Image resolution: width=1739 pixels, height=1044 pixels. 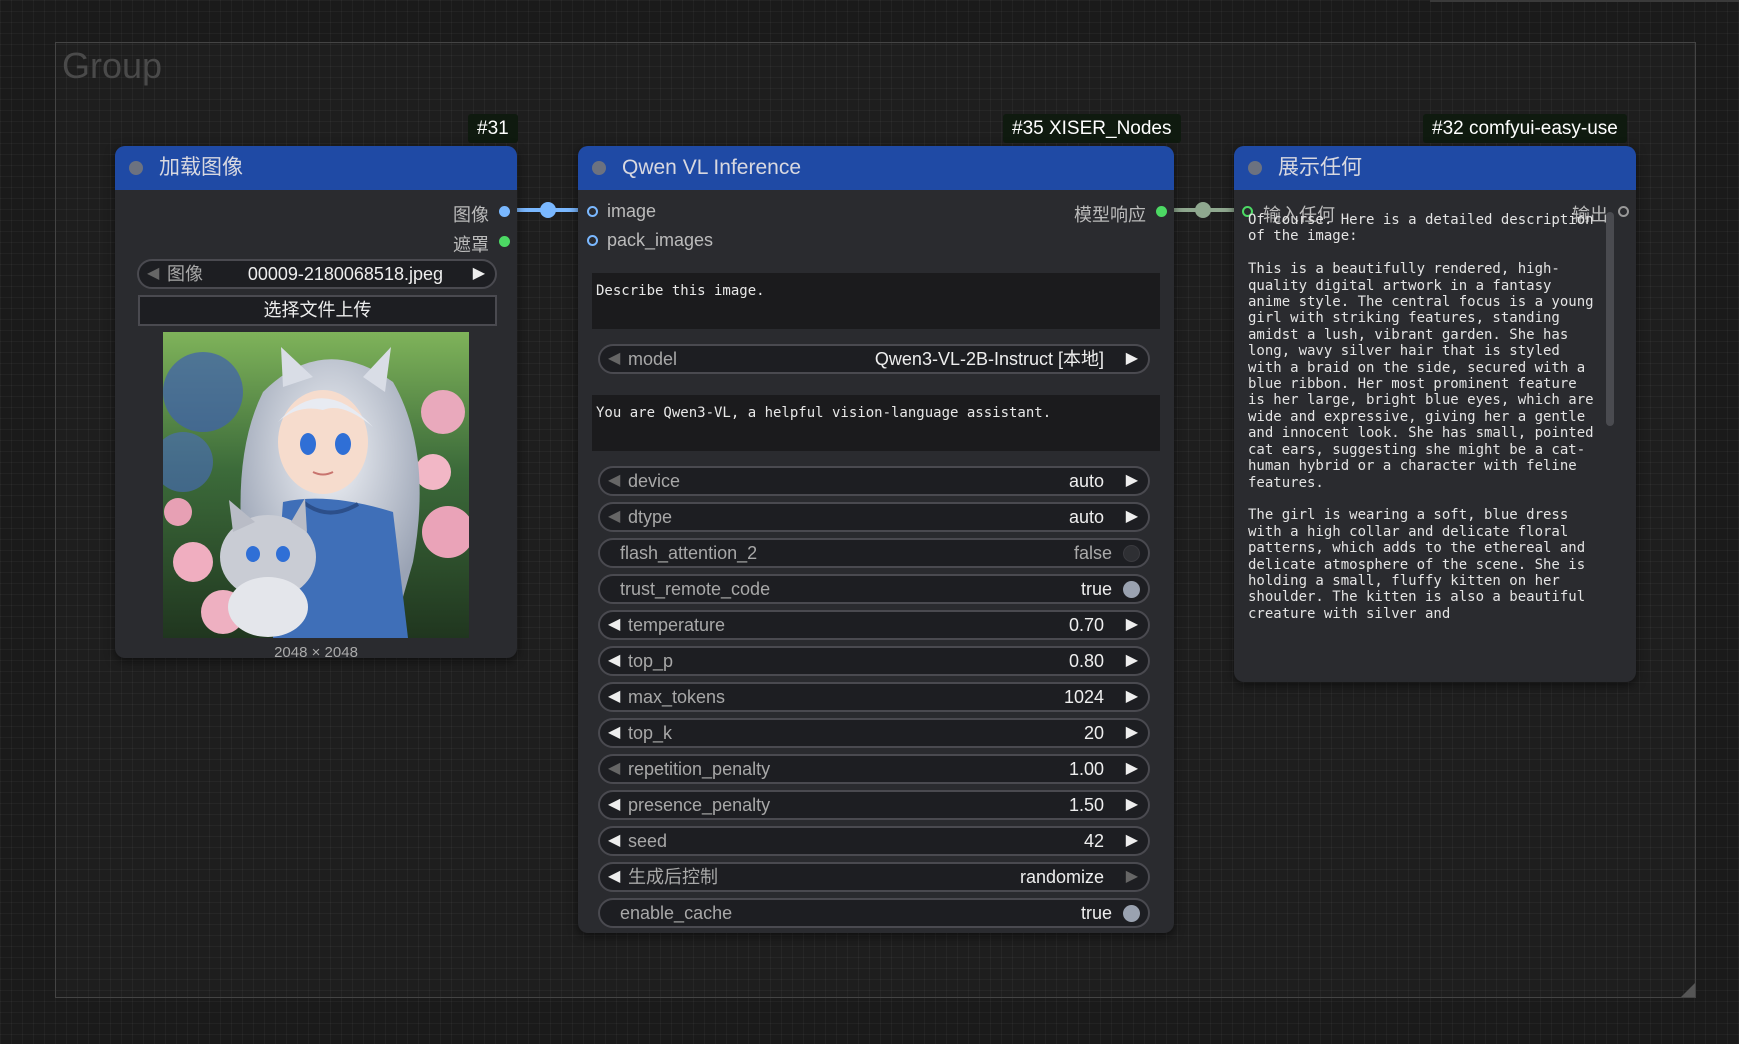 I want to click on upload-button: 选择文件上传, so click(x=317, y=310).